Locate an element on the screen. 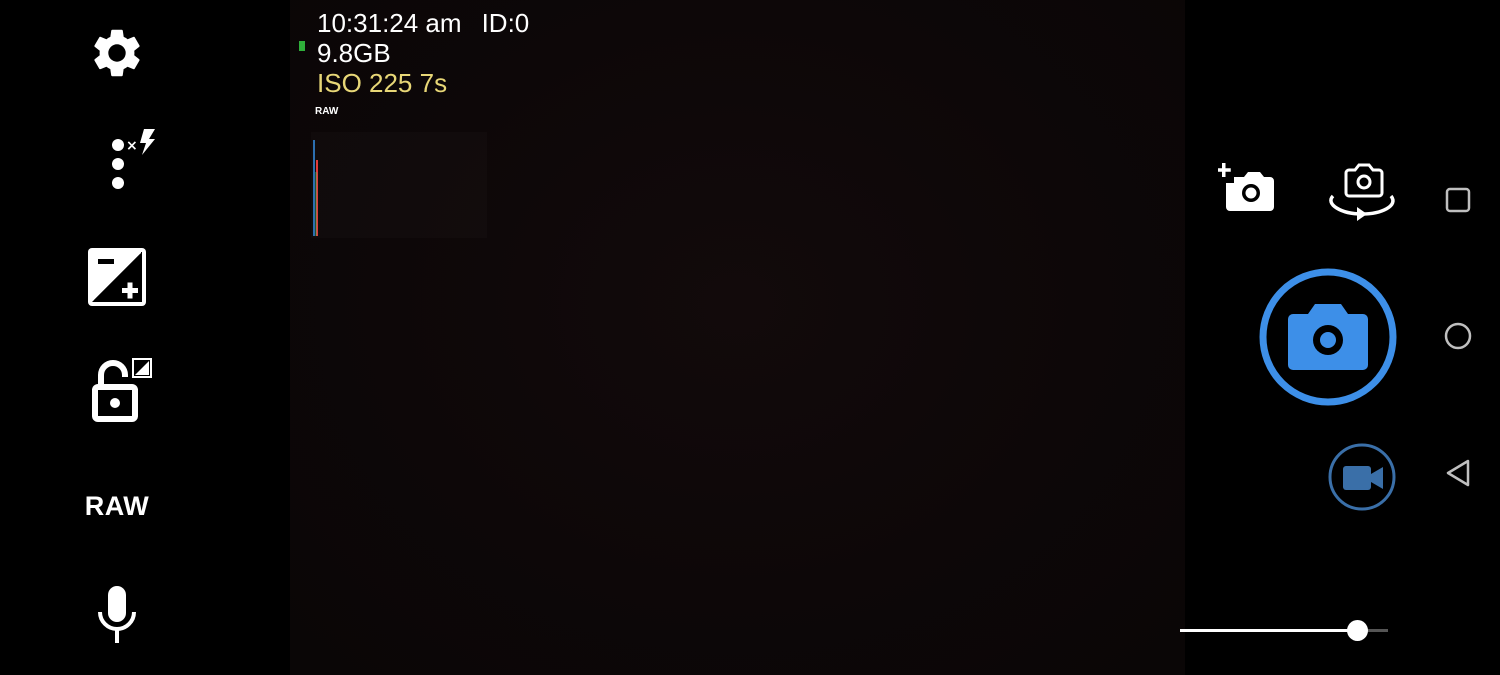  zoom-slider is located at coordinates (1284, 630).